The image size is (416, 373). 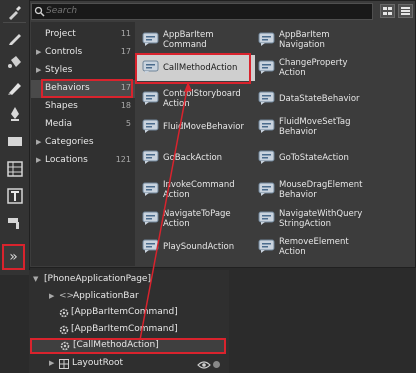 What do you see at coordinates (39, 11) in the screenshot?
I see `search-icon` at bounding box center [39, 11].